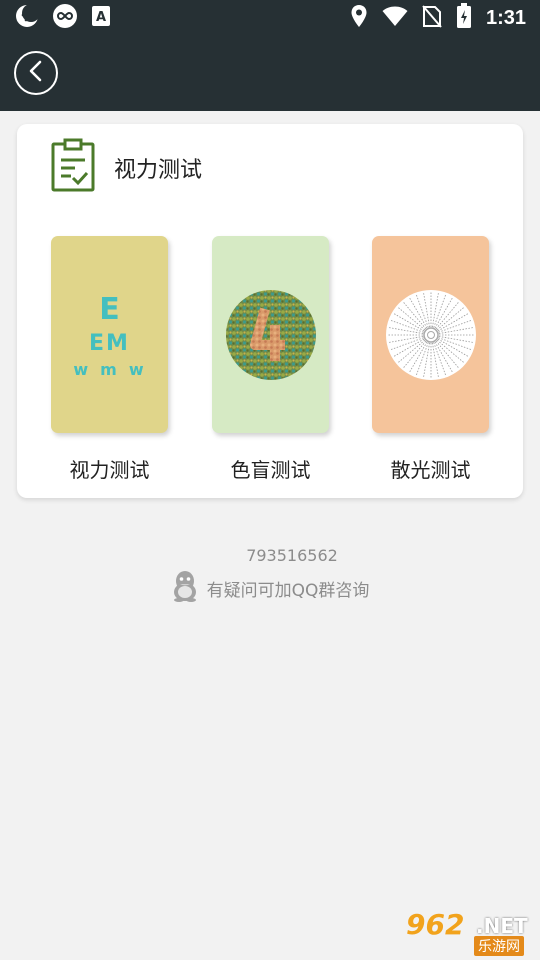  What do you see at coordinates (271, 337) in the screenshot?
I see `color-blind-plate-icon` at bounding box center [271, 337].